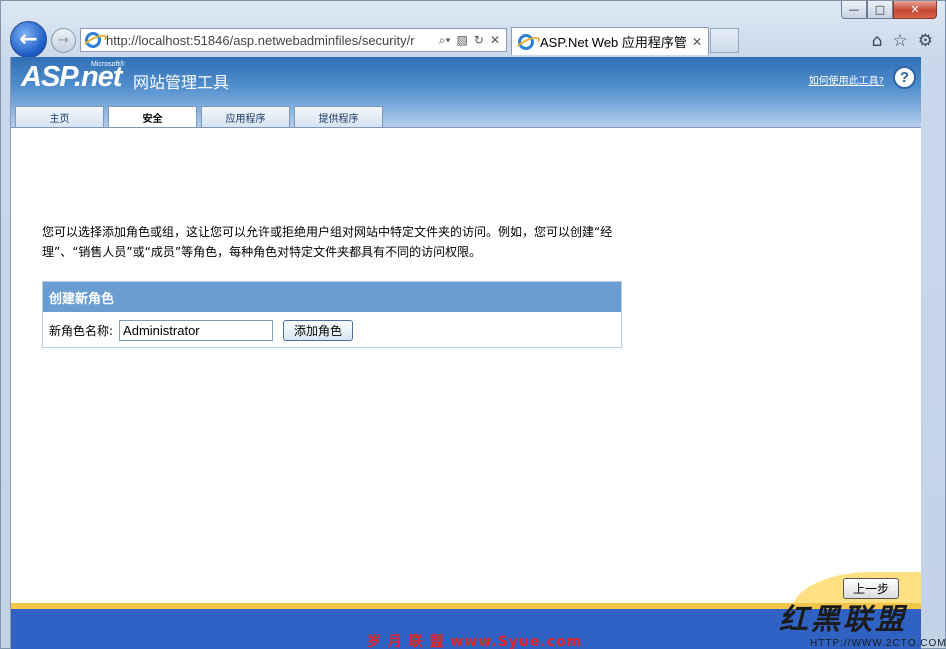 The image size is (946, 649). What do you see at coordinates (445, 40) in the screenshot?
I see `search-icon: ⌕▾` at bounding box center [445, 40].